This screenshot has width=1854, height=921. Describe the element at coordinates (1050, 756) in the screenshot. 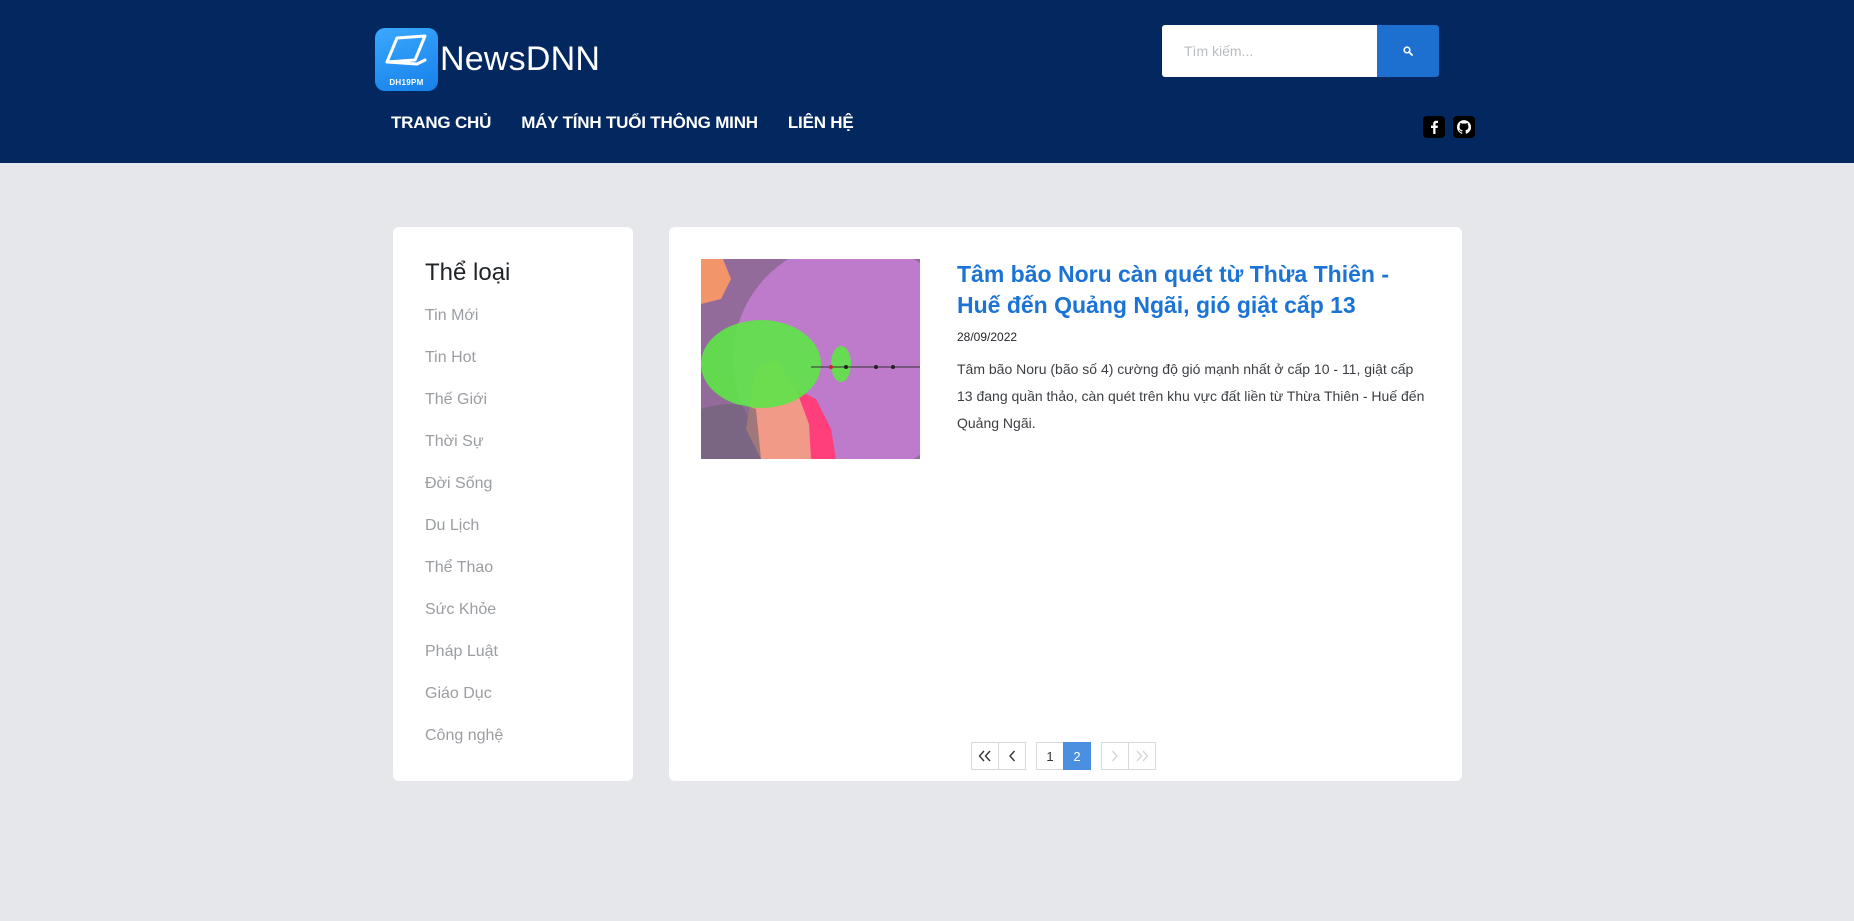

I see `page-button-1: 1` at that location.